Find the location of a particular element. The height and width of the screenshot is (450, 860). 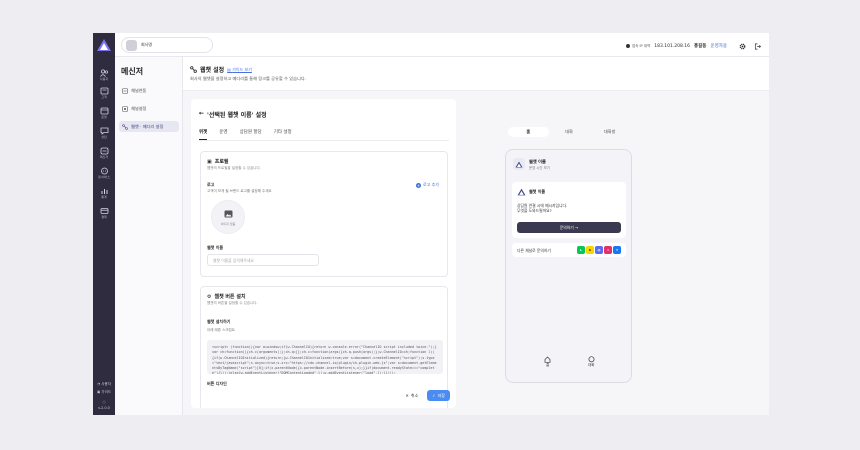

cancel-label: 취소 is located at coordinates (414, 395).